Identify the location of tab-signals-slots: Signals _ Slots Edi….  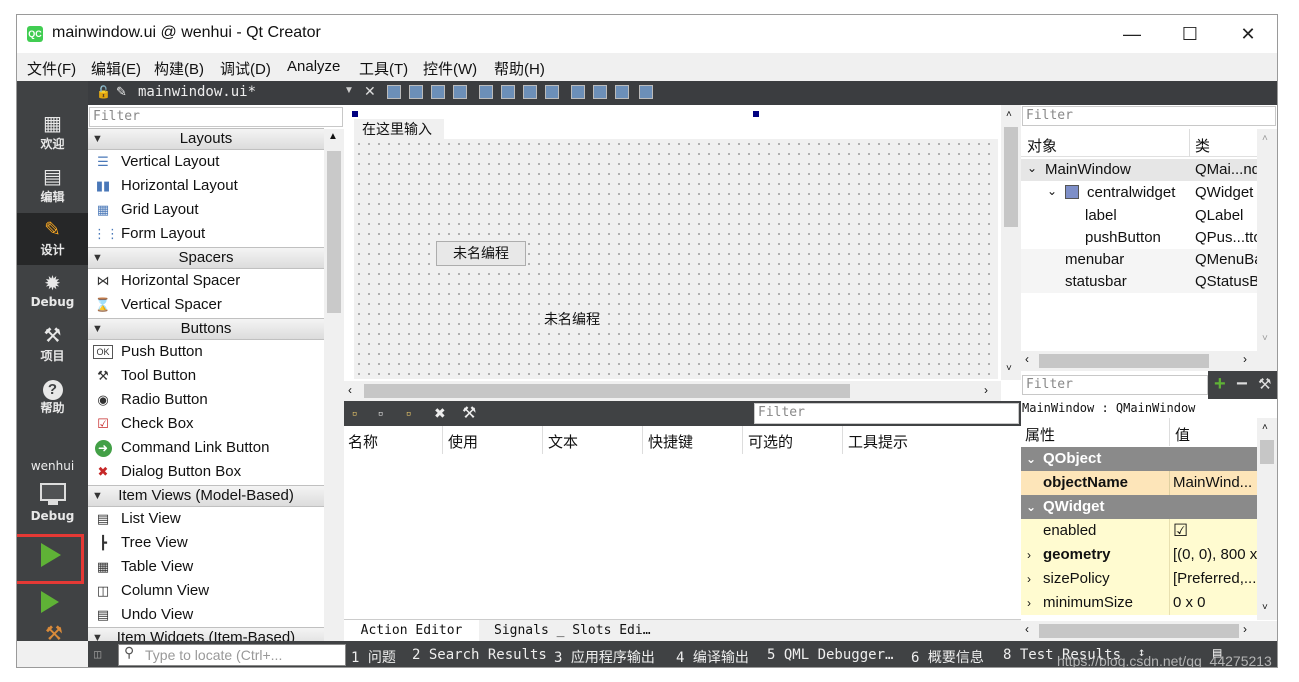
(572, 631).